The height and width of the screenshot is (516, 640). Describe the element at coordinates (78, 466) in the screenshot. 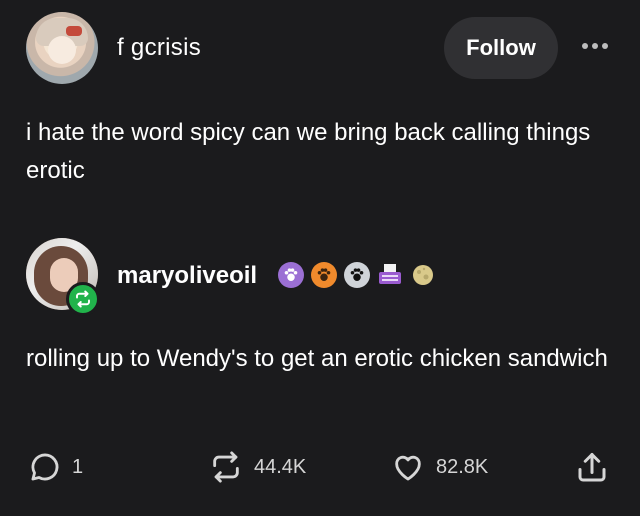

I see `reply-count: 1` at that location.